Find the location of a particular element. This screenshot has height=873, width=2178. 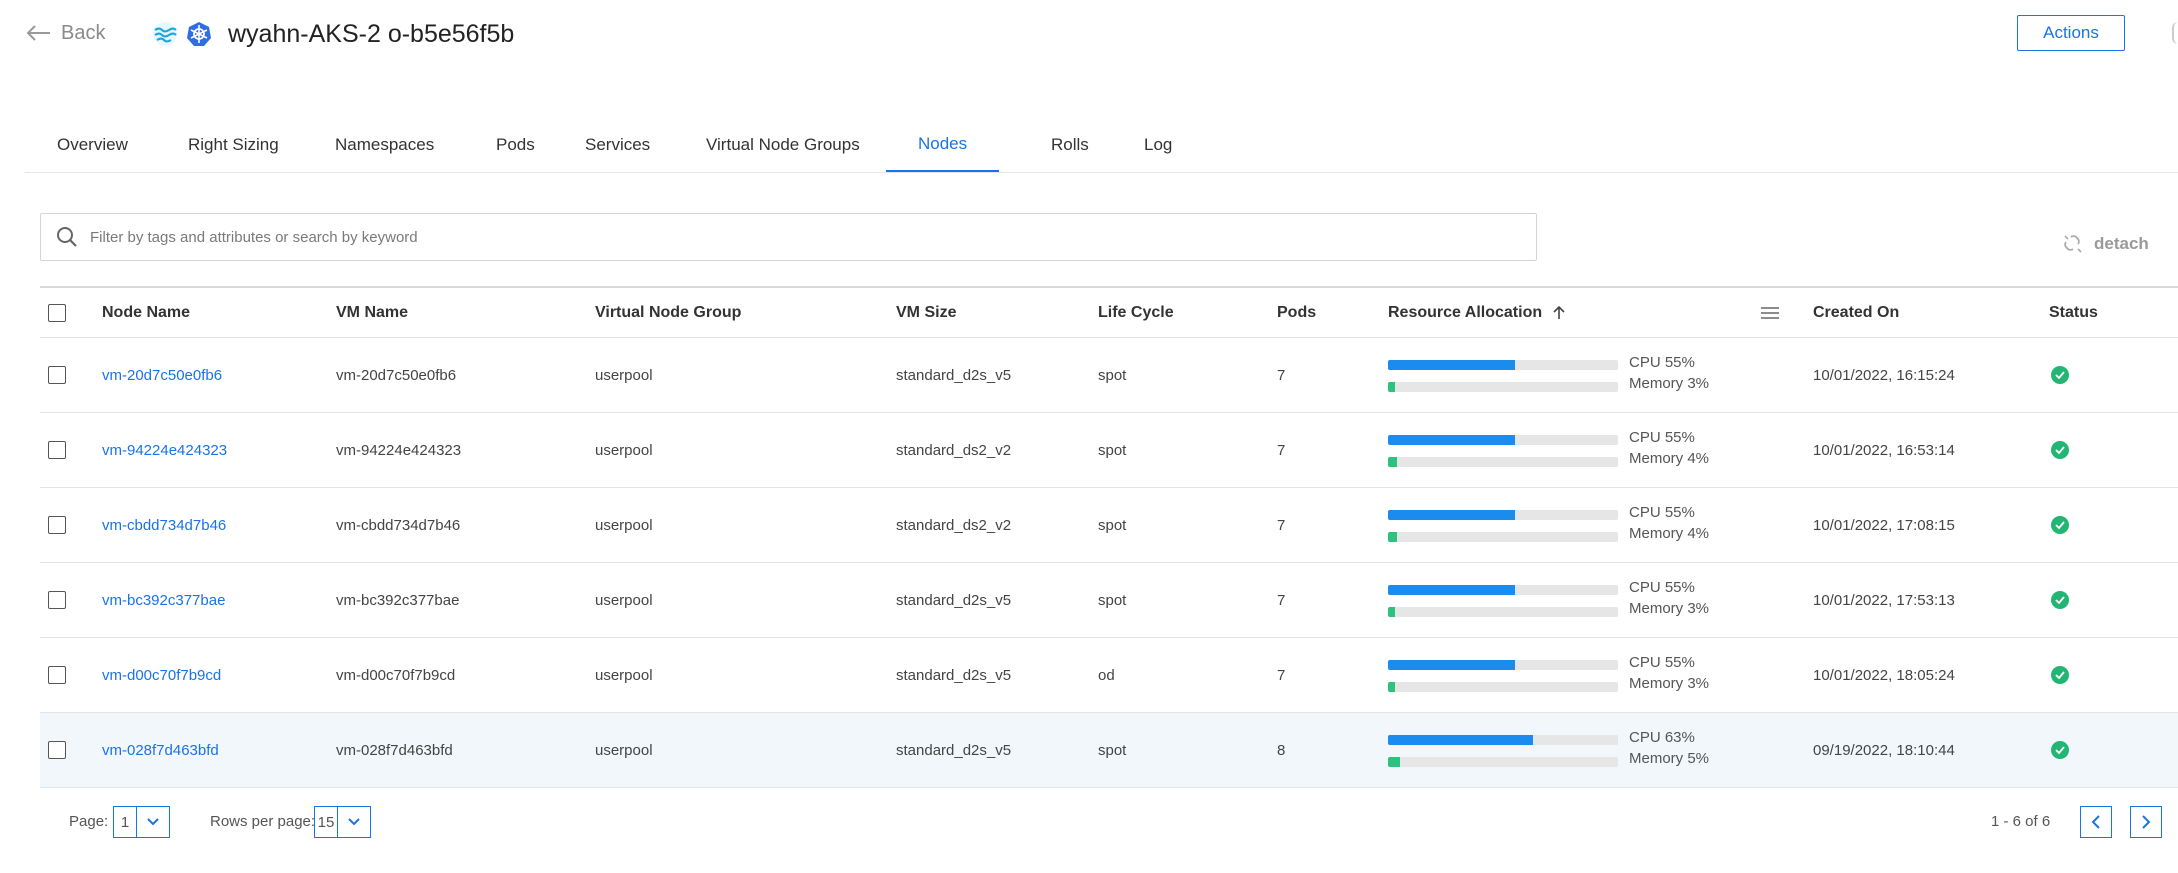

tab-services: Services is located at coordinates (617, 145).